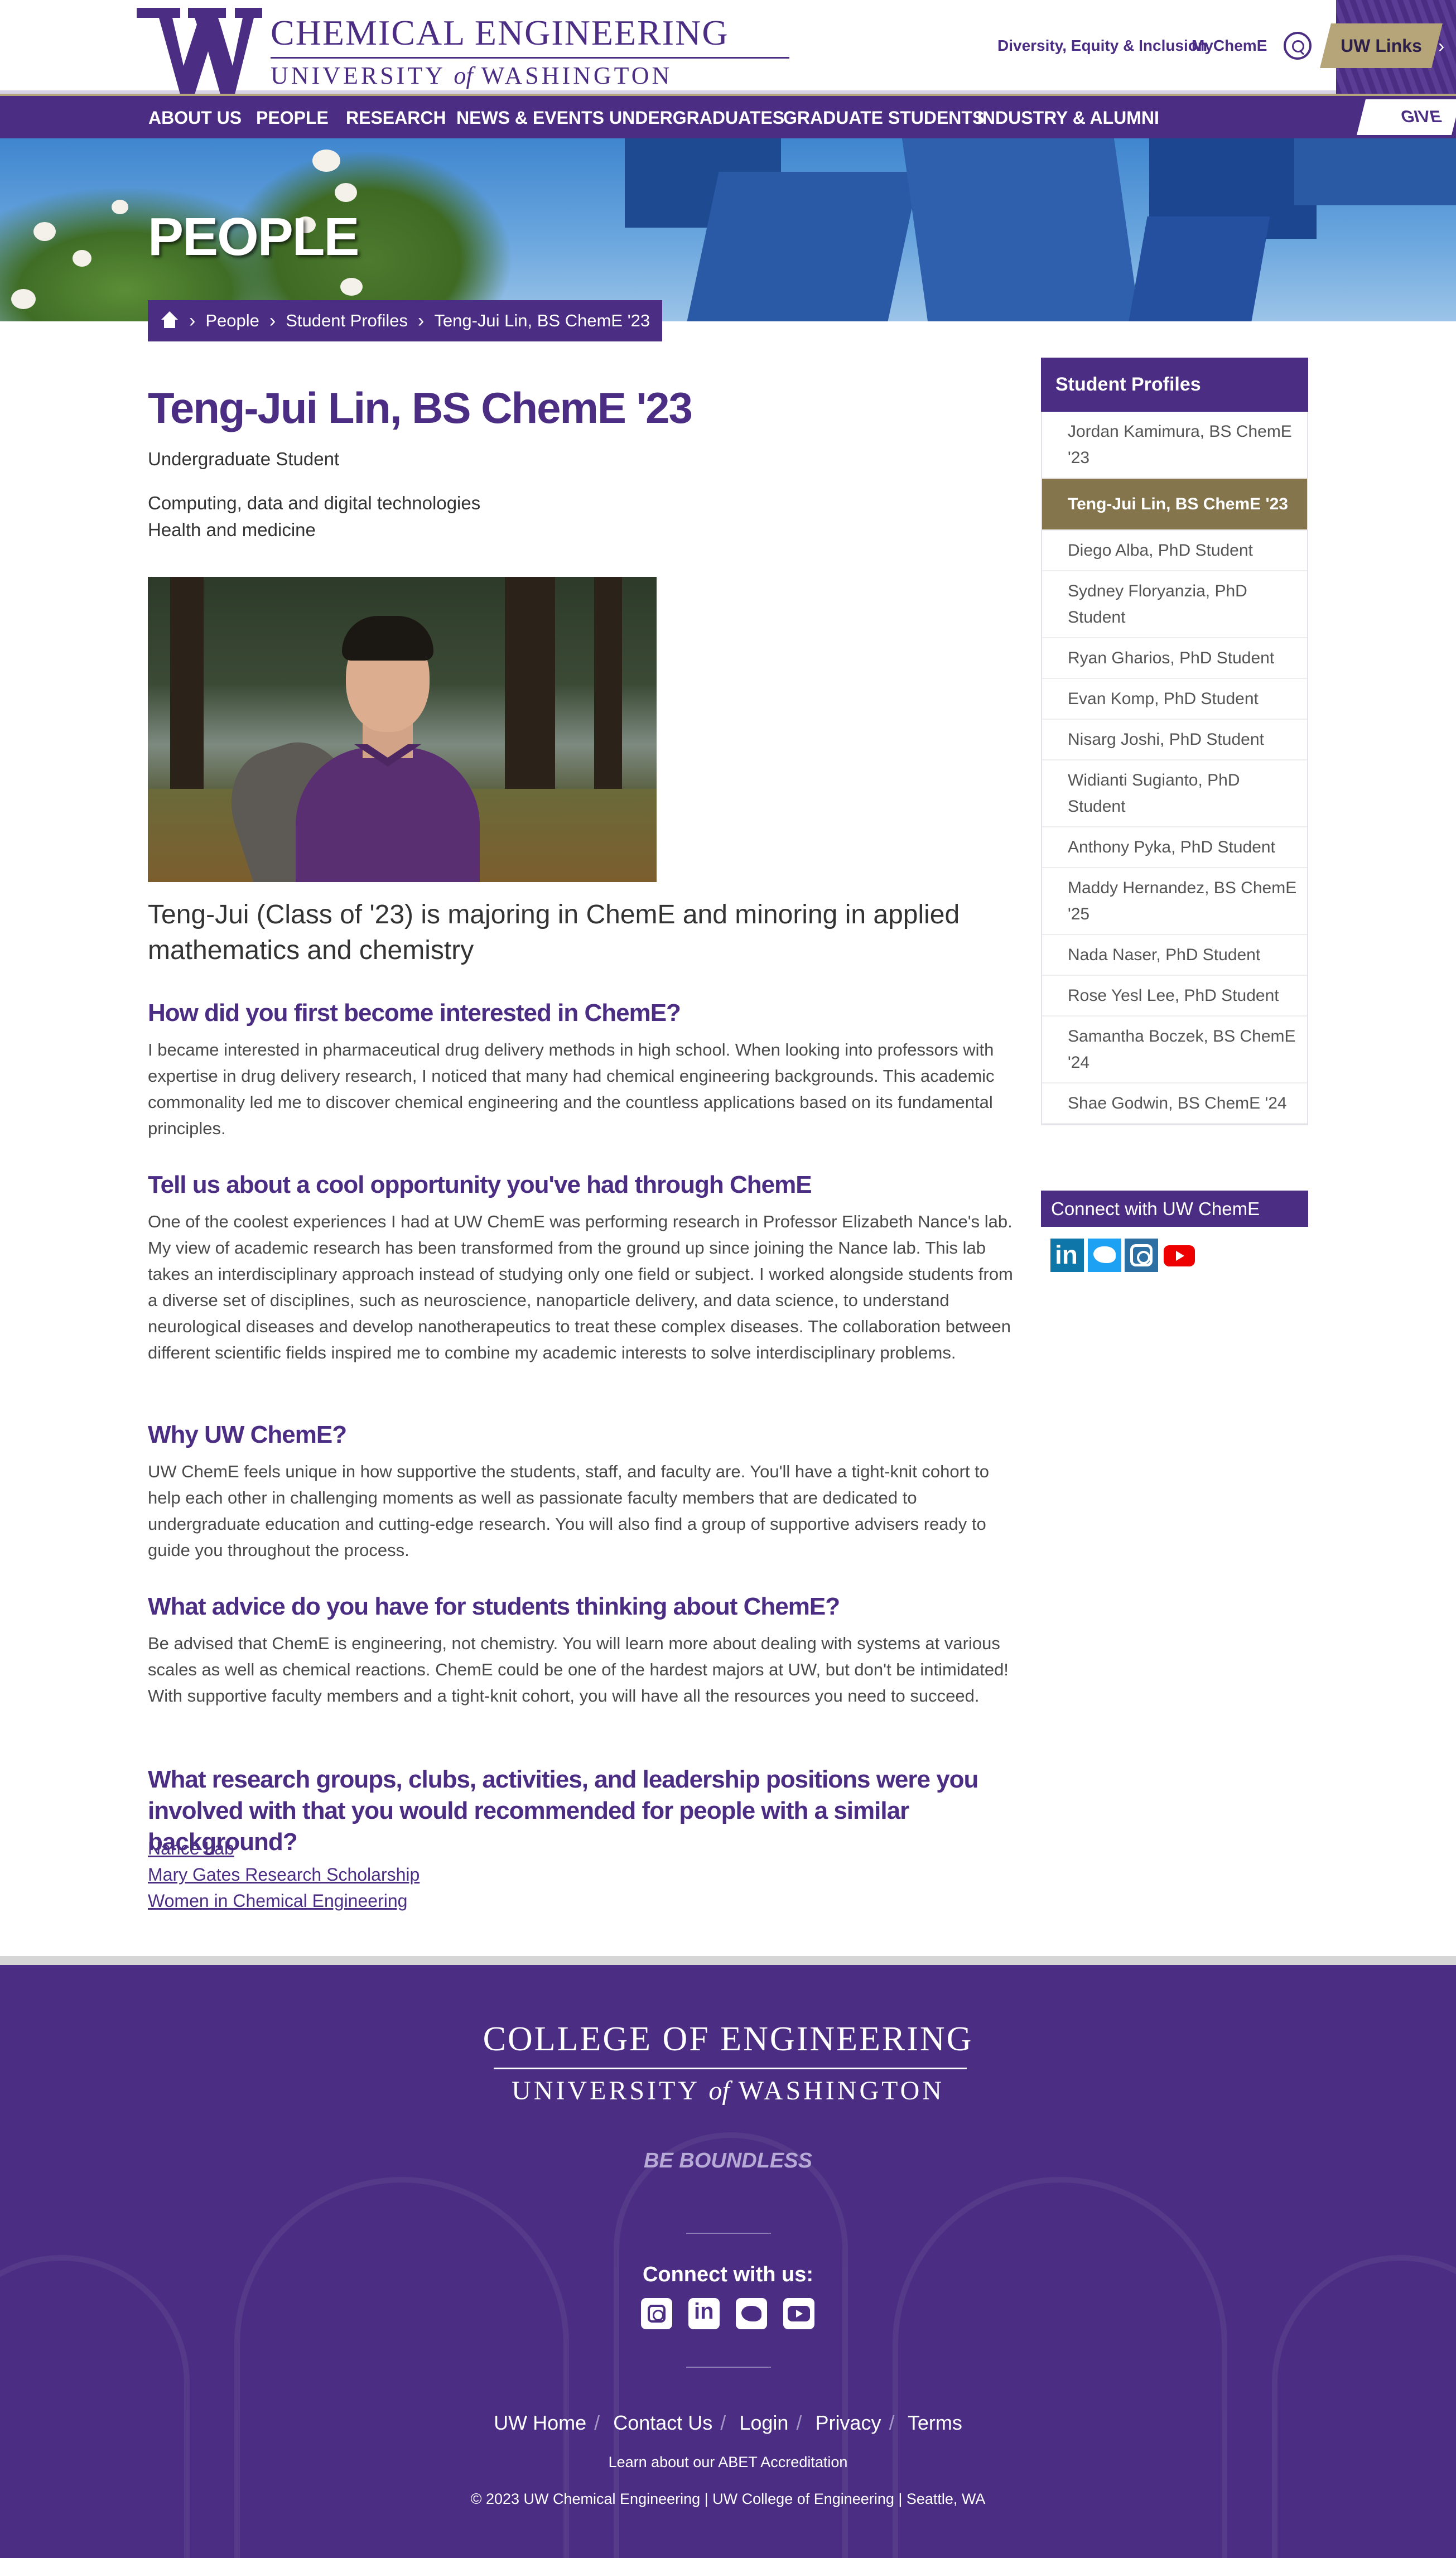  What do you see at coordinates (284, 1849) in the screenshot?
I see `link-nance-lab: Nance Lab` at bounding box center [284, 1849].